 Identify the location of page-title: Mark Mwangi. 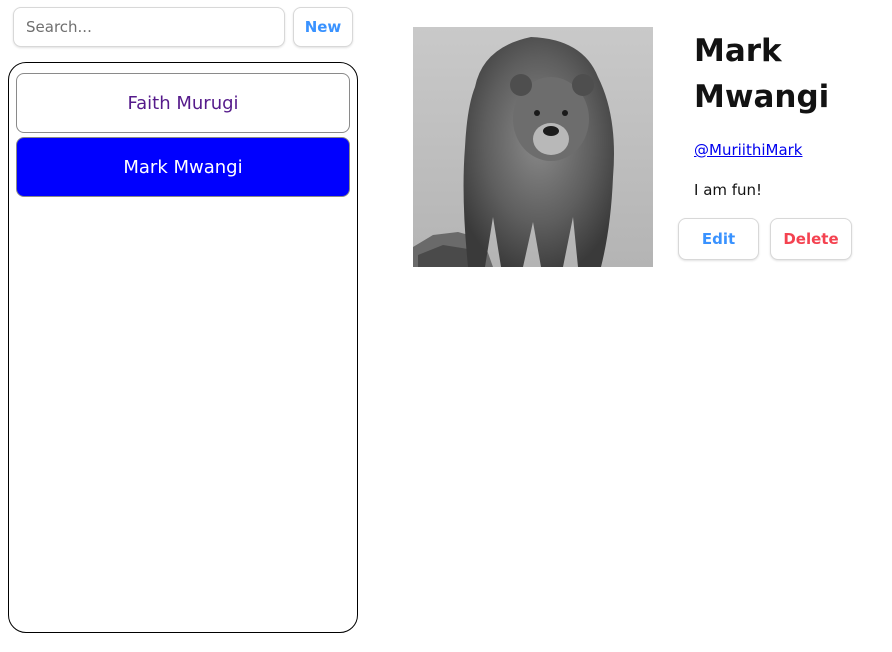
(784, 74).